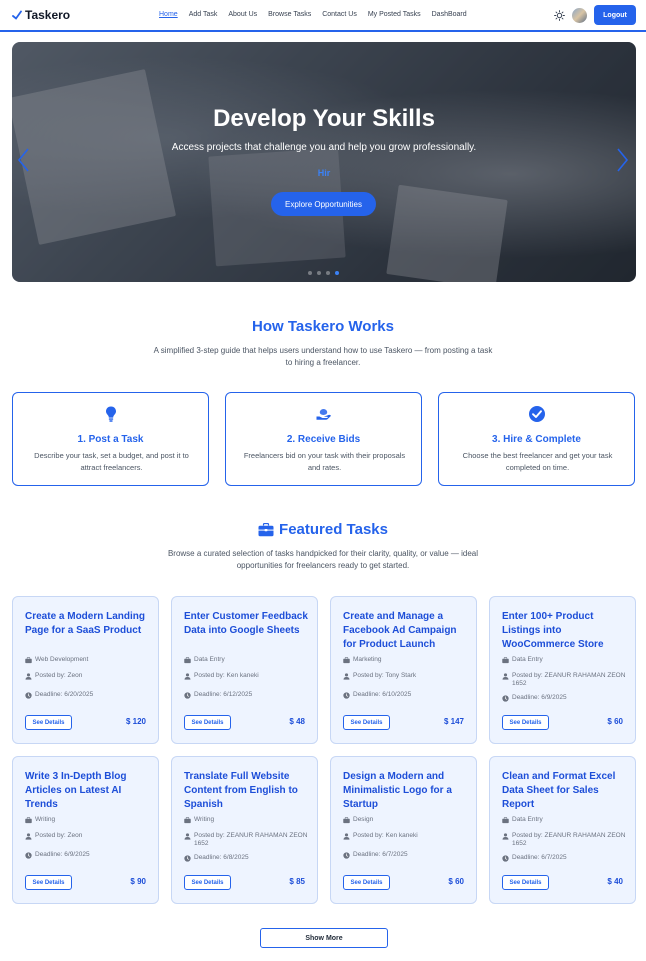 This screenshot has height=961, width=646. I want to click on task-category: Data Entry, so click(248, 660).